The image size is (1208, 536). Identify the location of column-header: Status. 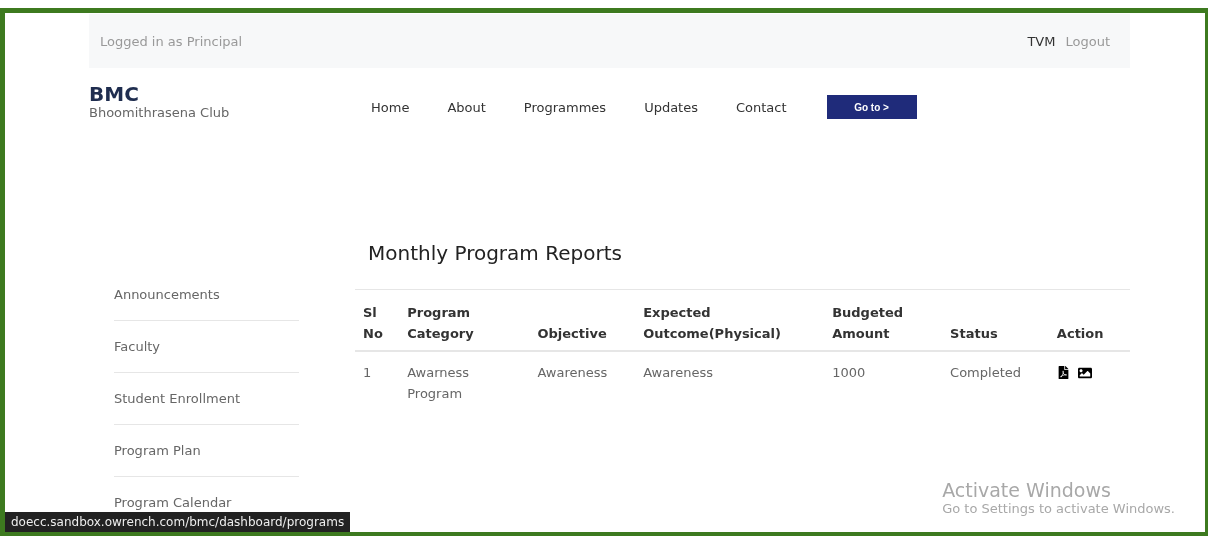
(995, 320).